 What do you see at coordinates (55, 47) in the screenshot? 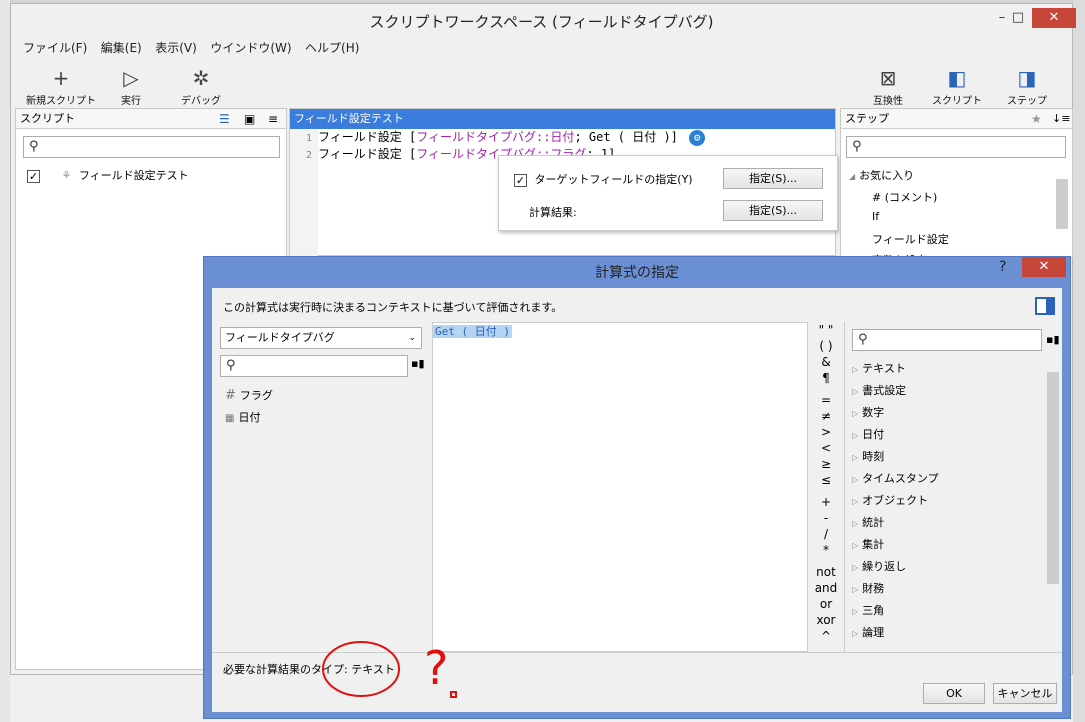
I see `menu-file: ファイル(F)` at bounding box center [55, 47].